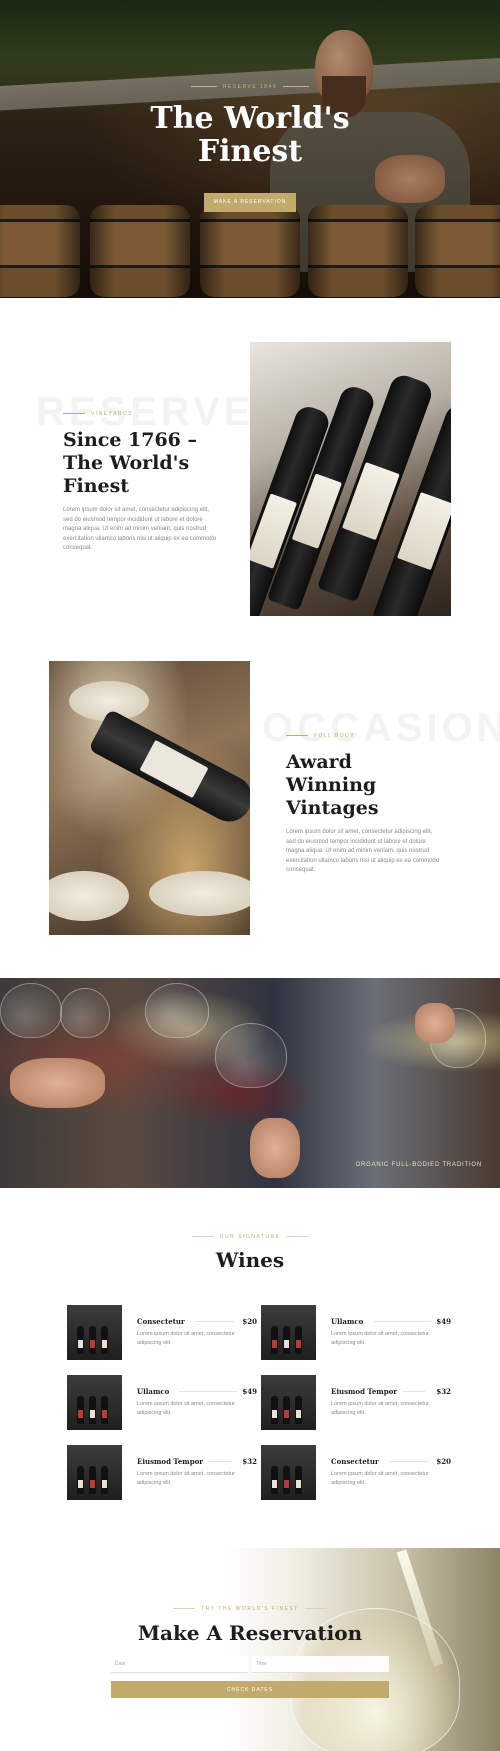  What do you see at coordinates (250, 1633) in the screenshot?
I see `reservation-title: Make A Reservation` at bounding box center [250, 1633].